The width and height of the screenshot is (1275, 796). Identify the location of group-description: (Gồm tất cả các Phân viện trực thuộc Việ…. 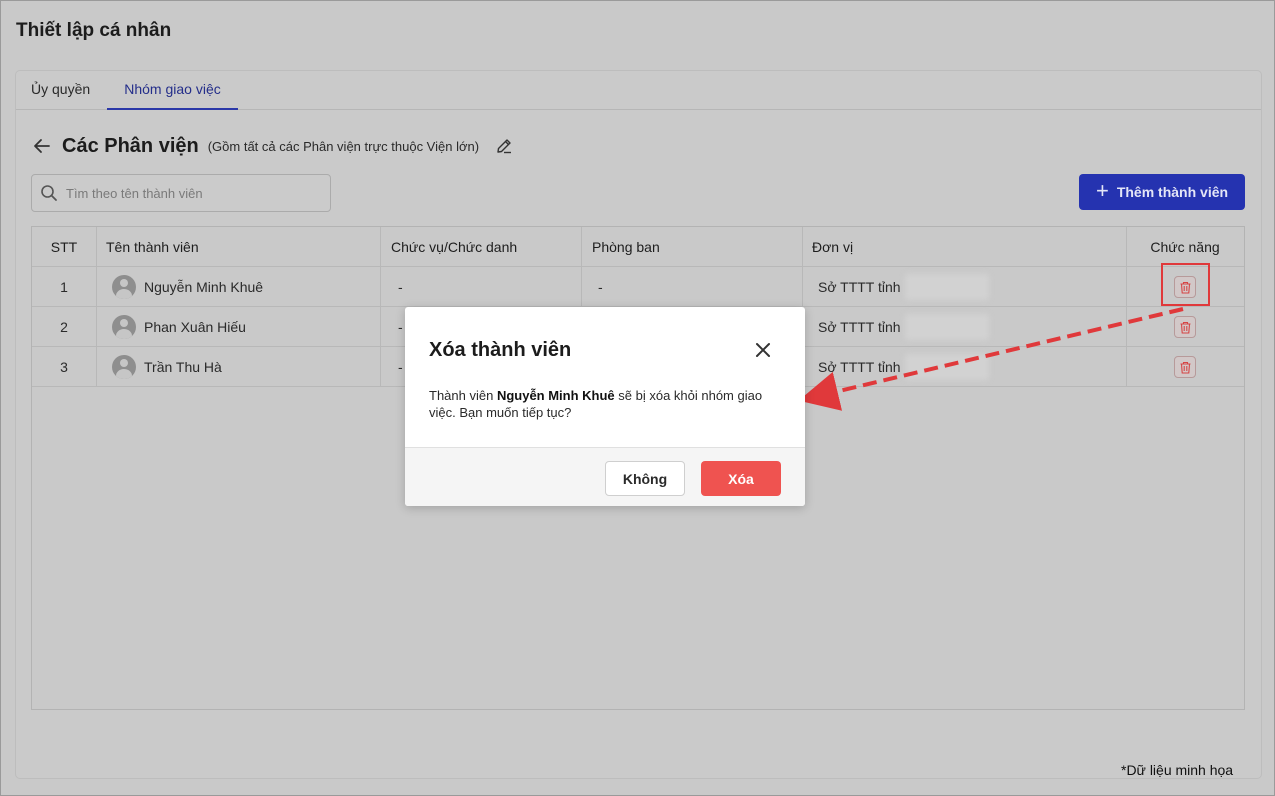
(343, 146).